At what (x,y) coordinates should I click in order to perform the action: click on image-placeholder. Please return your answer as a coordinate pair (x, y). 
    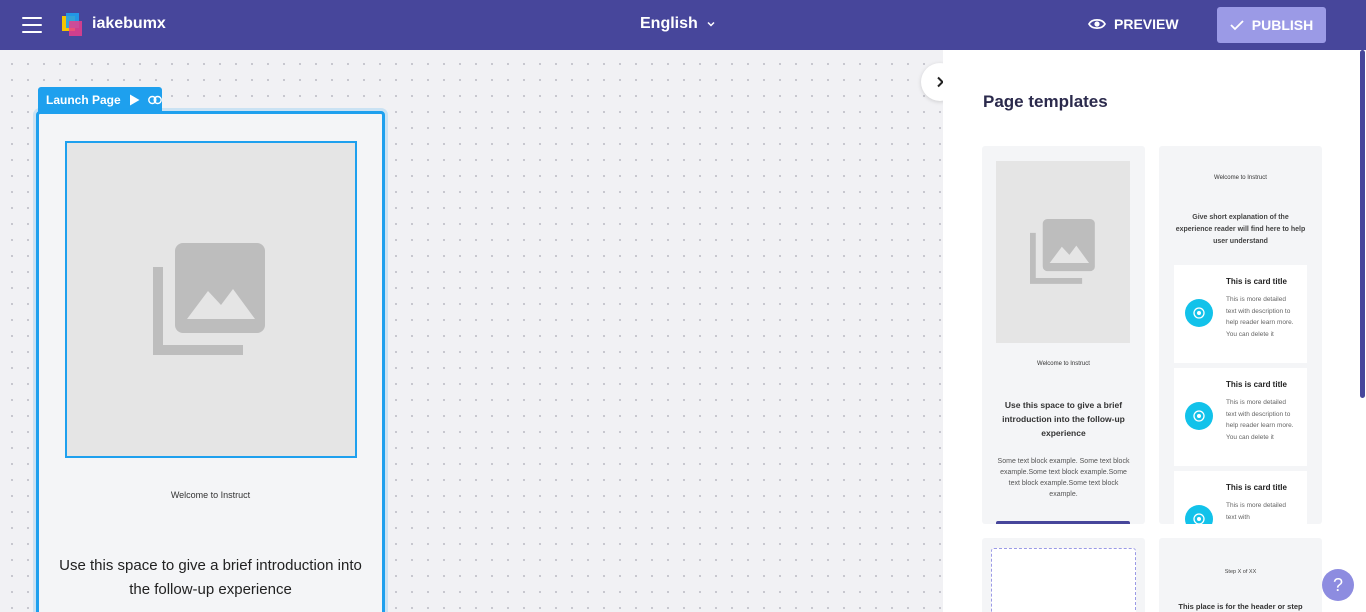
    Looking at the image, I should click on (211, 299).